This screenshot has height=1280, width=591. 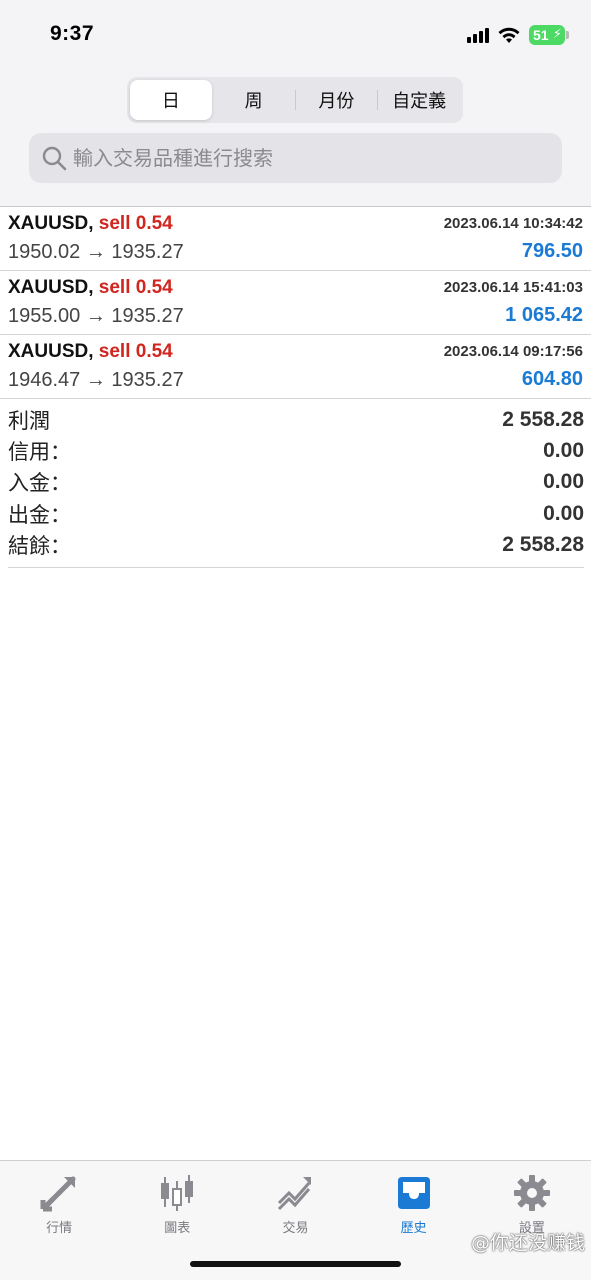 What do you see at coordinates (413, 1193) in the screenshot?
I see `inbox-icon` at bounding box center [413, 1193].